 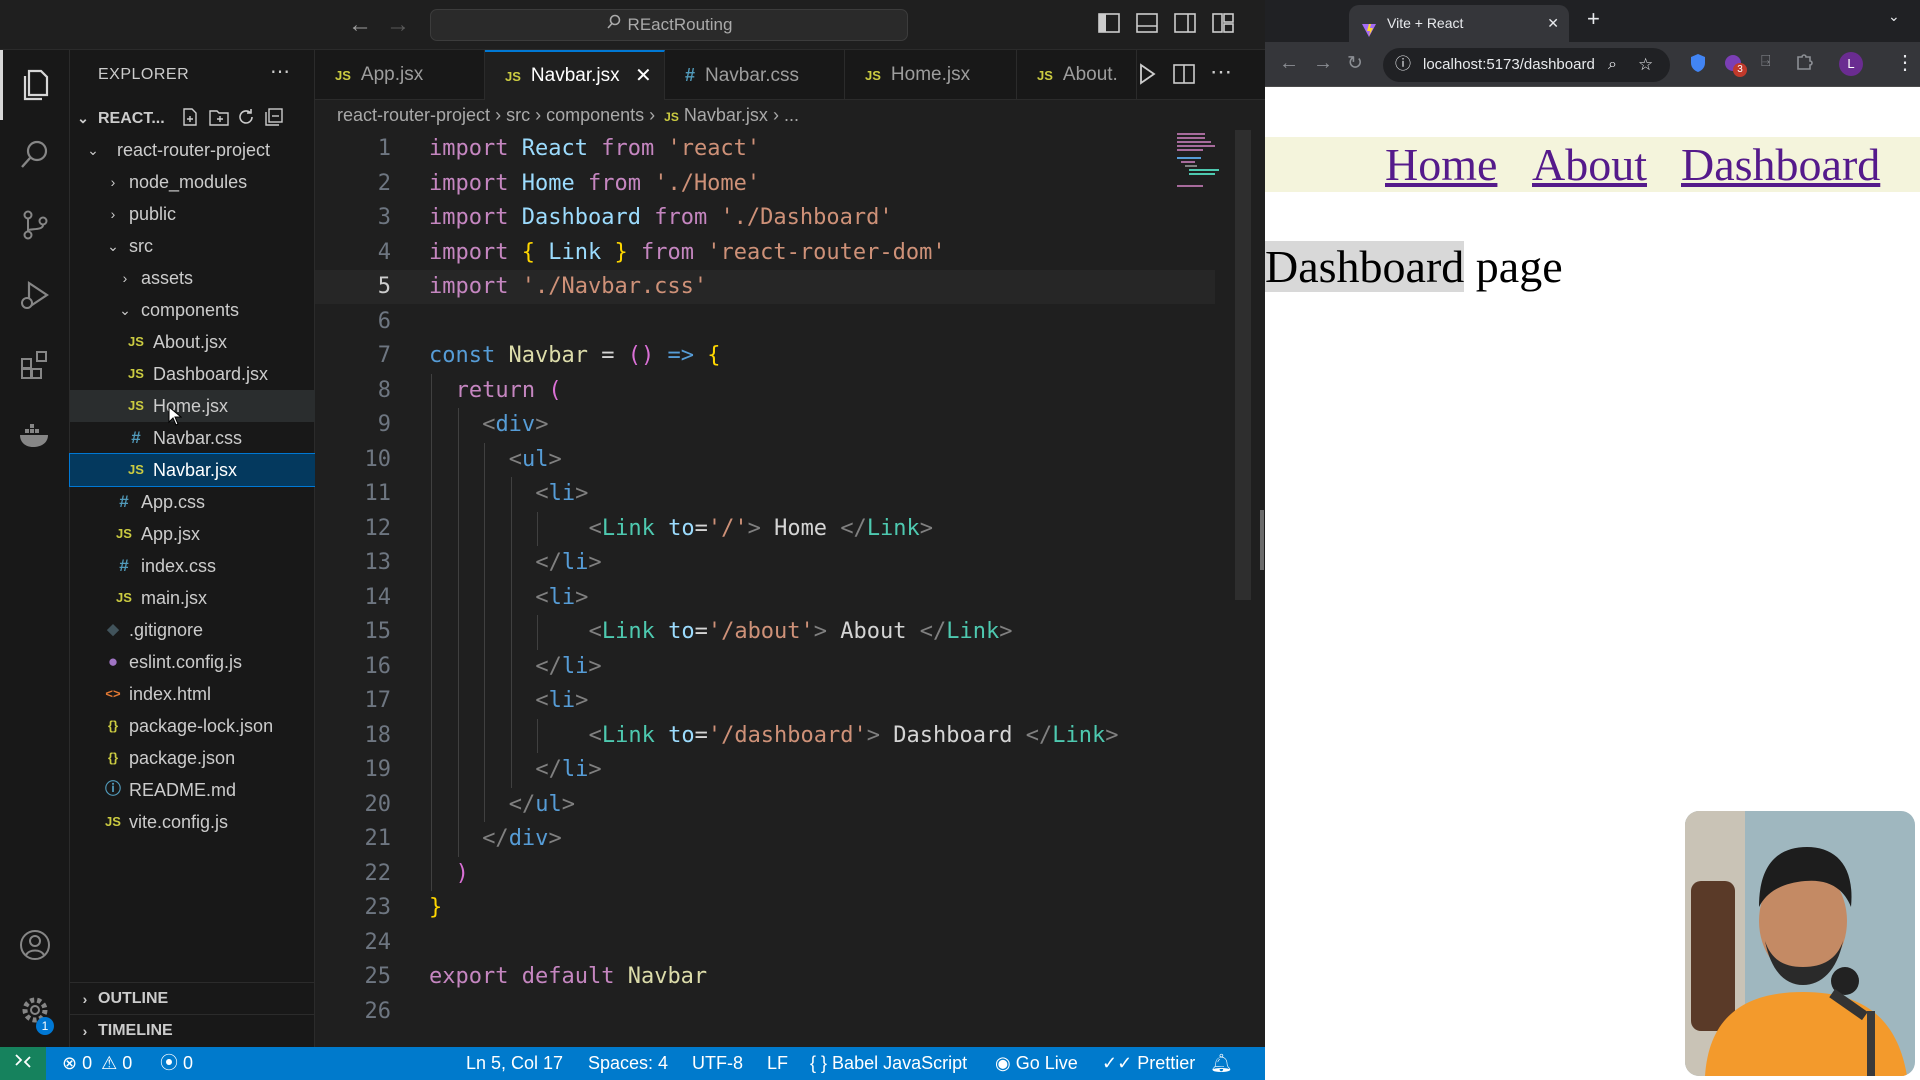 What do you see at coordinates (1110, 24) in the screenshot?
I see `toggle-primary-sidebar-icon` at bounding box center [1110, 24].